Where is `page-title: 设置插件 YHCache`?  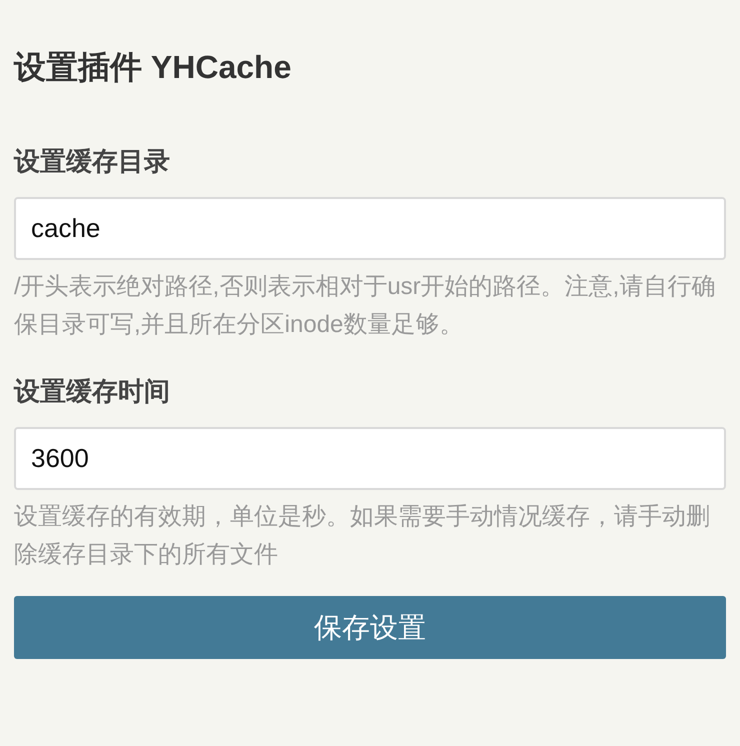 page-title: 设置插件 YHCache is located at coordinates (153, 67).